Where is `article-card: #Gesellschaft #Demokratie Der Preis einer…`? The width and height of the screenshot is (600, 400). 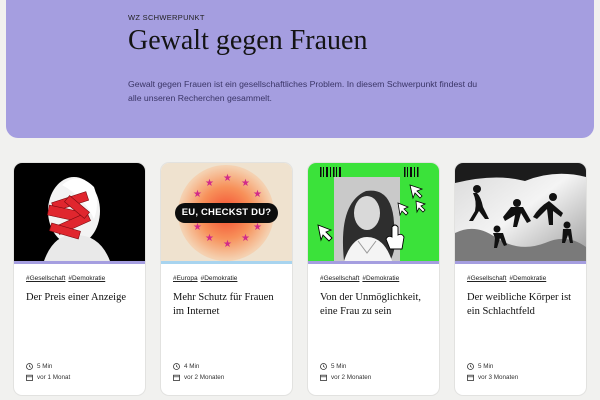 article-card: #Gesellschaft #Demokratie Der Preis einer… is located at coordinates (79, 279).